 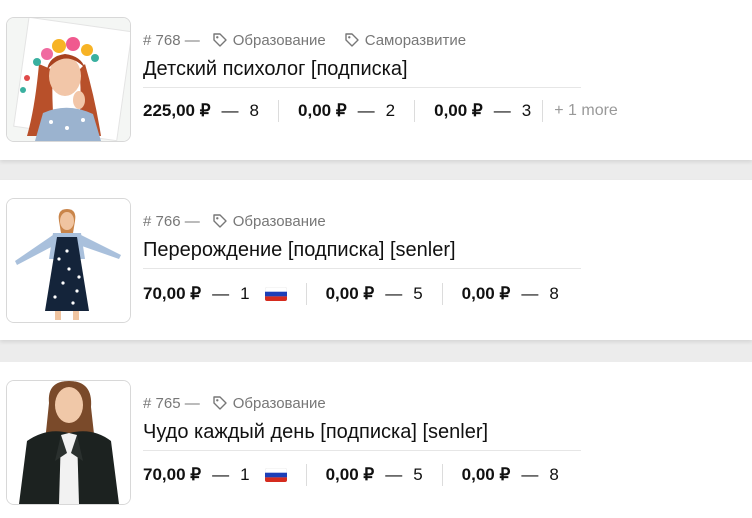 I want to click on girl-with-flowers-image, so click(x=68, y=79).